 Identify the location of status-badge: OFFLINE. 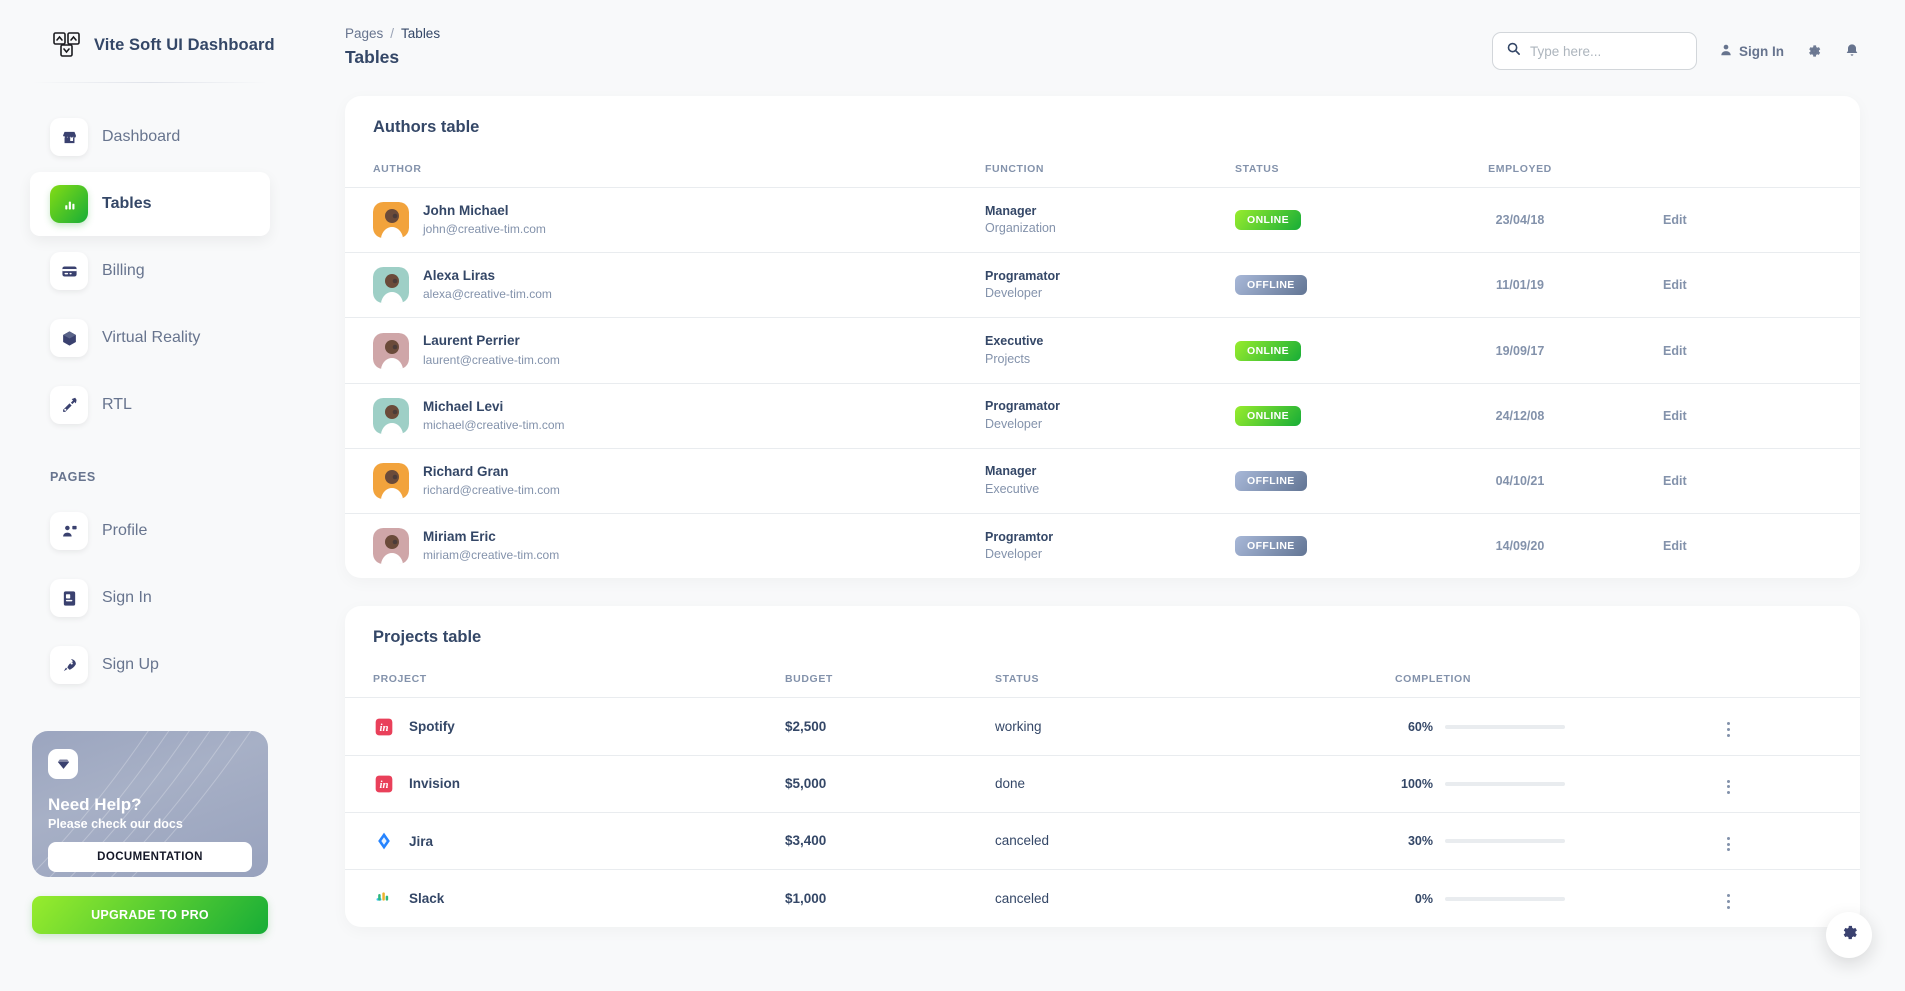
(1271, 480).